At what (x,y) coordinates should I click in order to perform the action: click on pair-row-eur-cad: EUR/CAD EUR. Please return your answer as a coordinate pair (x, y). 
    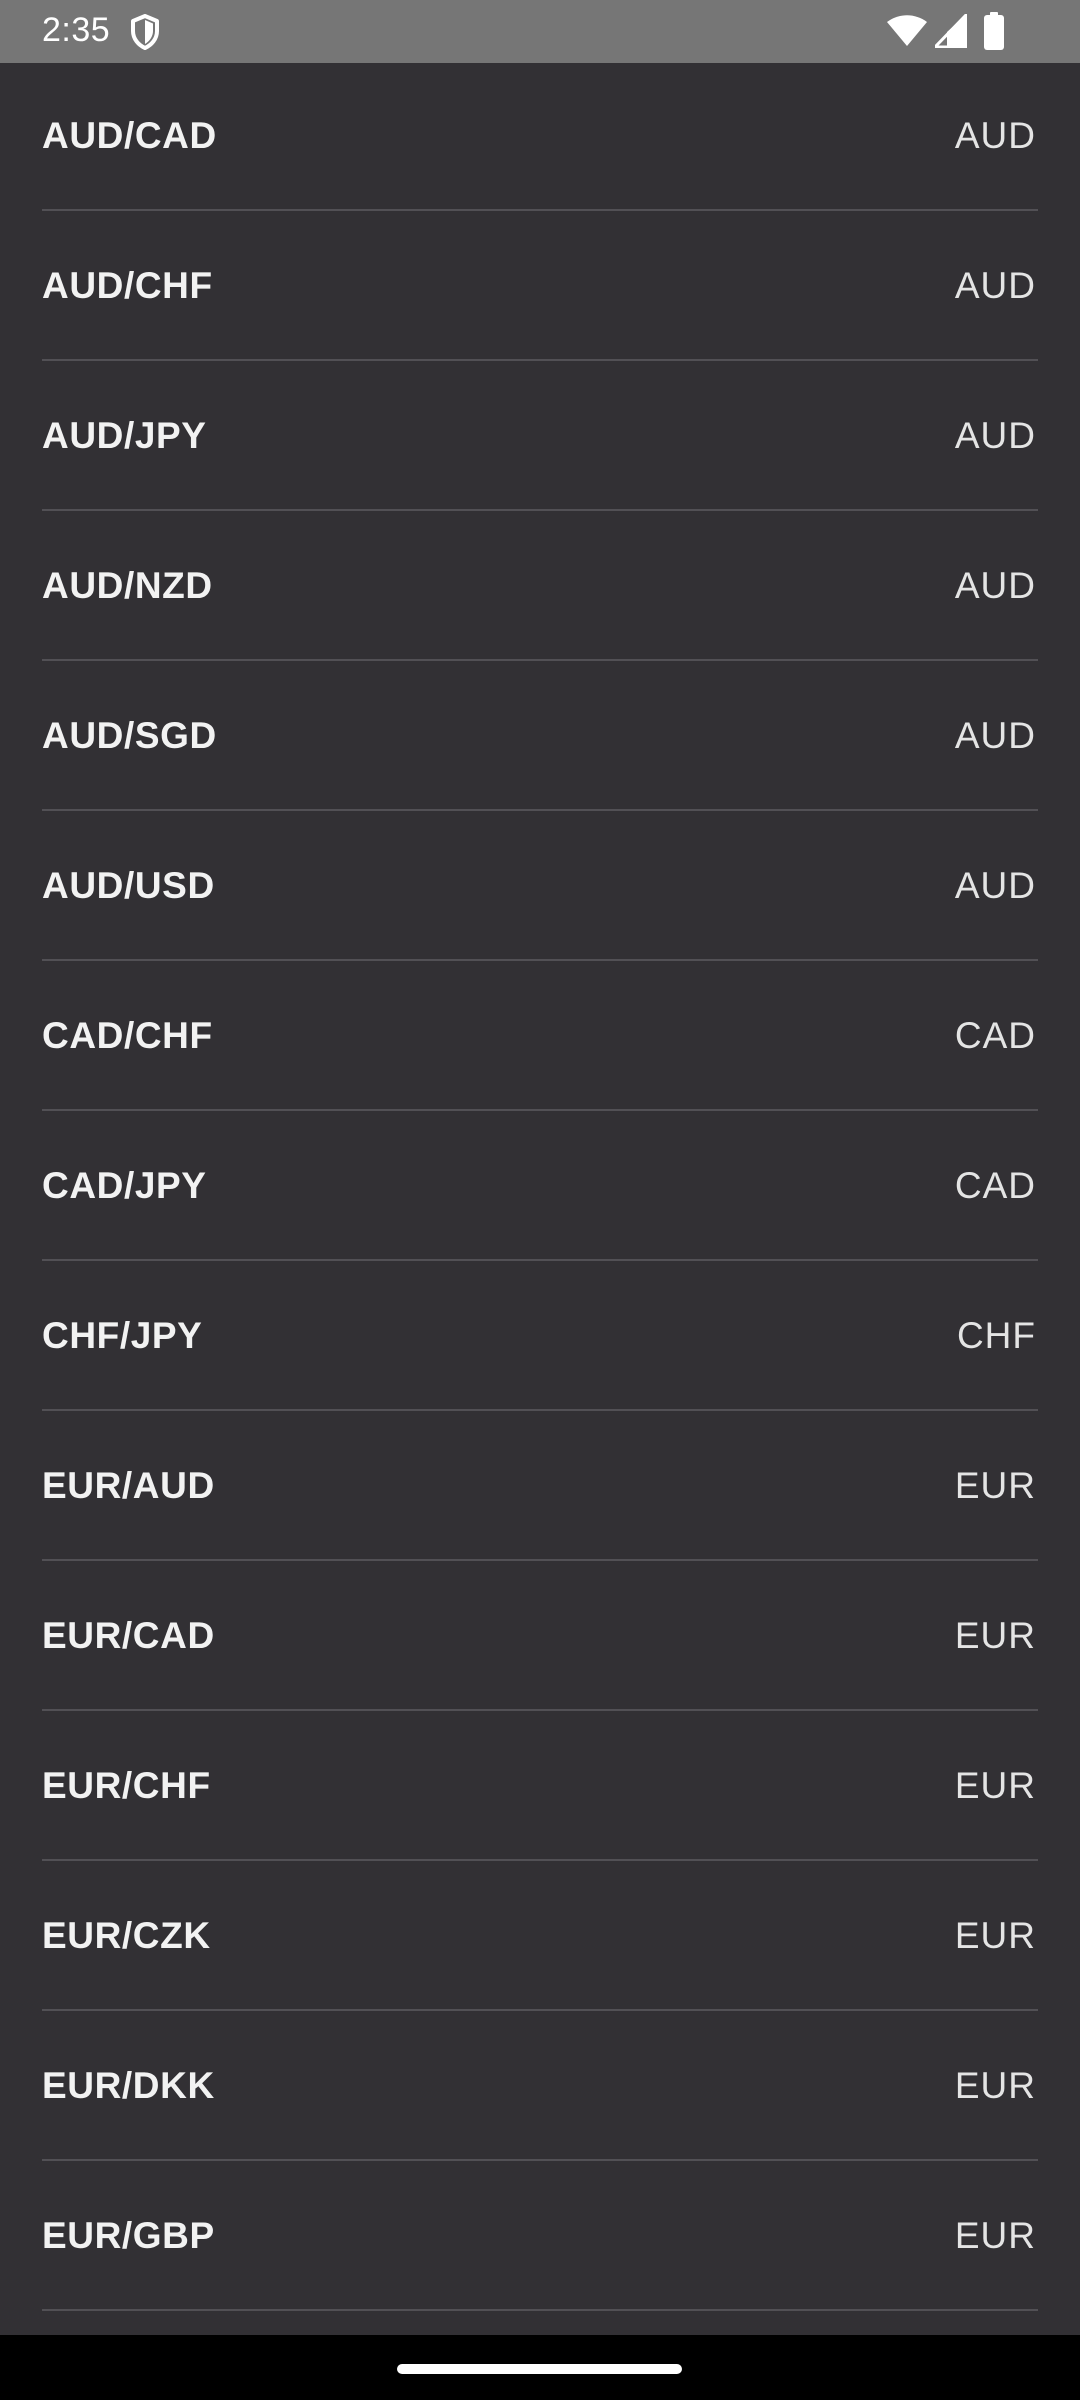
    Looking at the image, I should click on (540, 1638).